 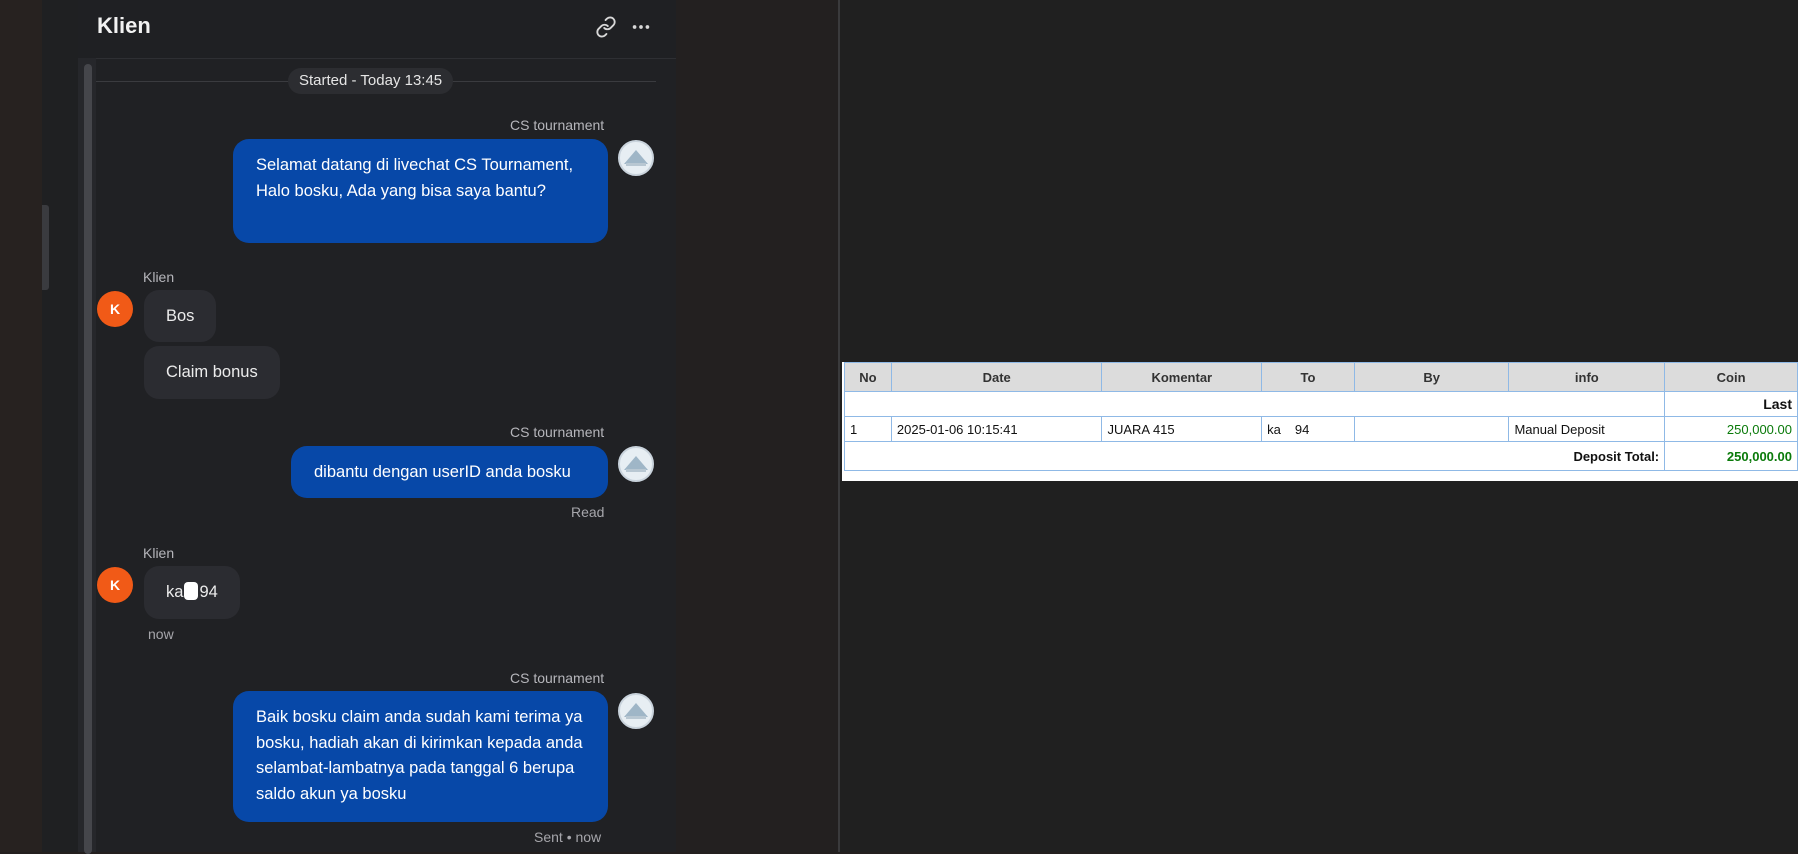 I want to click on message-time: now, so click(x=161, y=634).